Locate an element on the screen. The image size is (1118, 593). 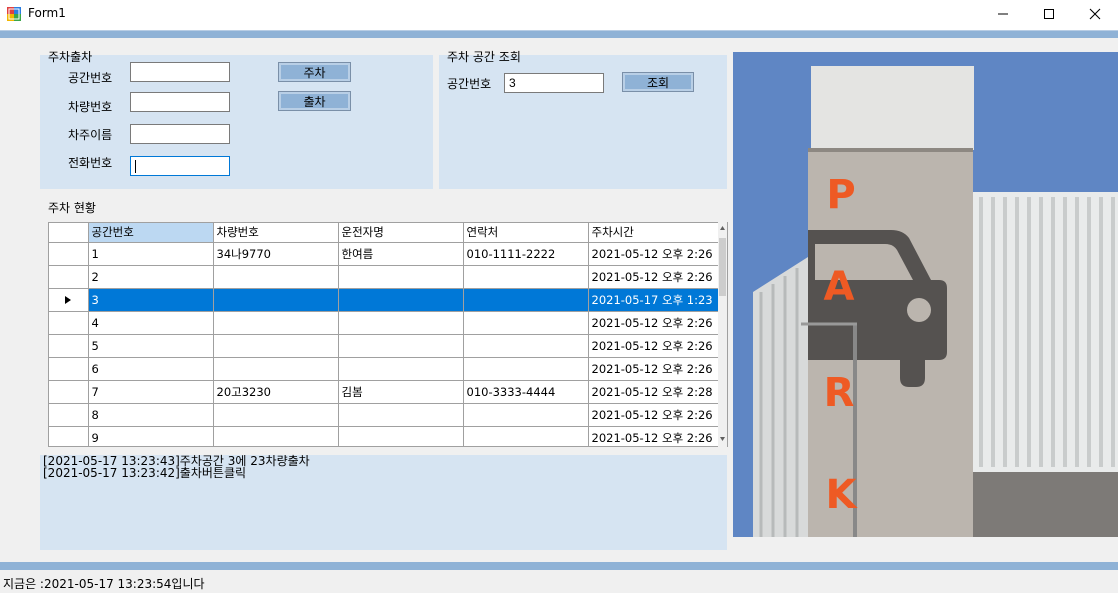
scroll-thumb is located at coordinates (722, 267).